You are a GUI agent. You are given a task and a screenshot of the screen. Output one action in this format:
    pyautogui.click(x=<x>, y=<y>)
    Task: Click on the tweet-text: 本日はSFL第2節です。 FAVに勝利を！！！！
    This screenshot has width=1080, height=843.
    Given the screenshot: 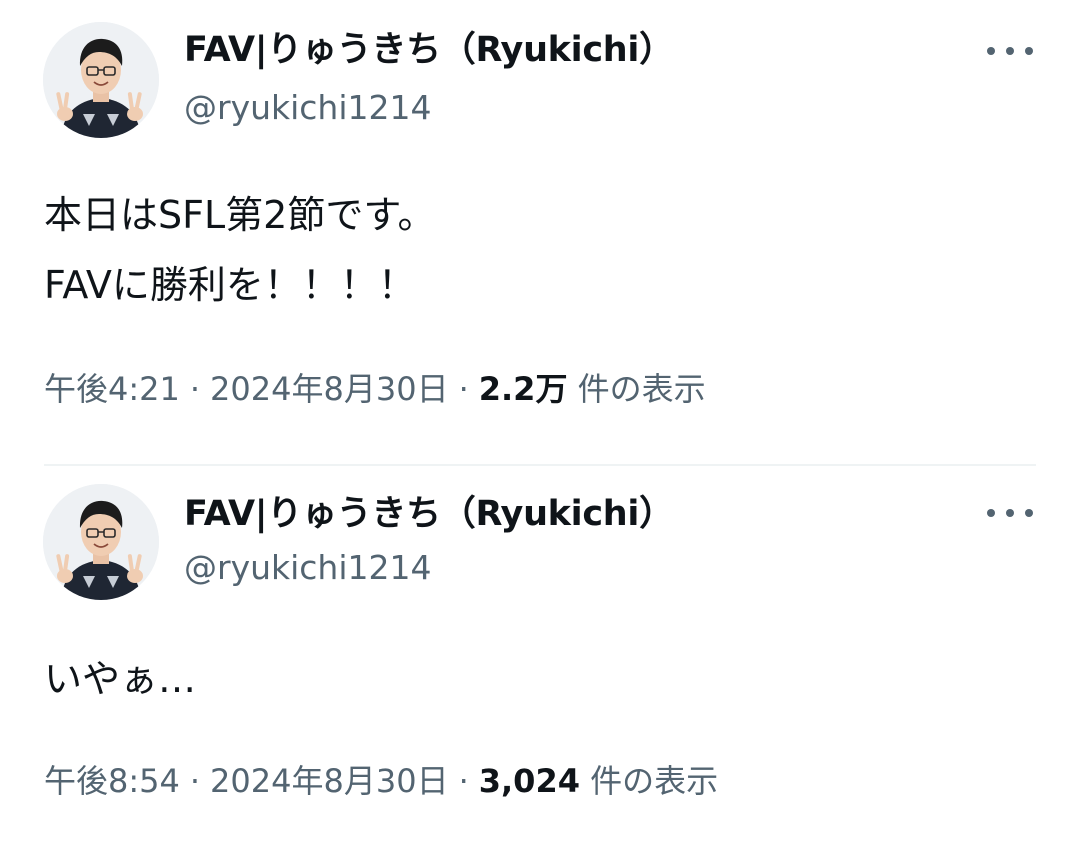 What is the action you would take?
    pyautogui.click(x=240, y=250)
    